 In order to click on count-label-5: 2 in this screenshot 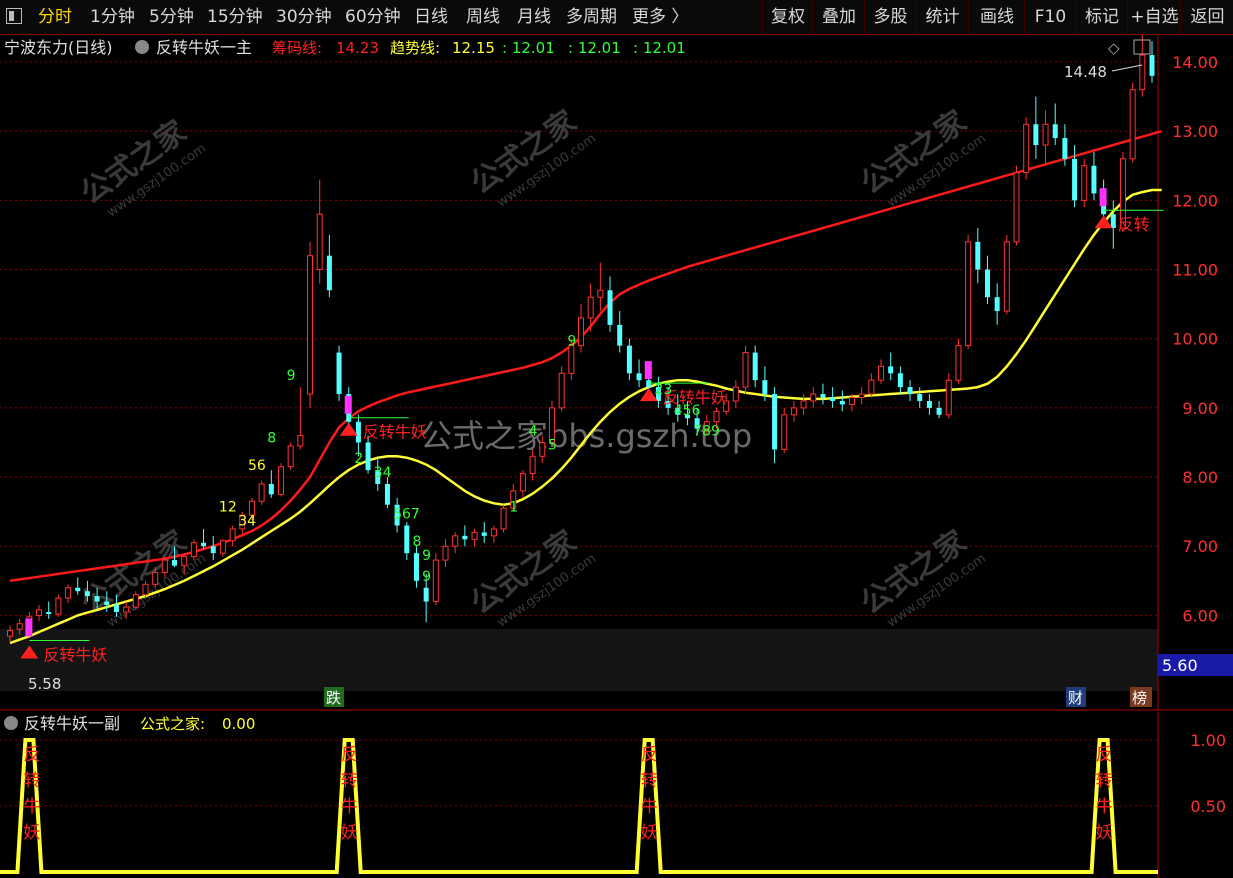, I will do `click(358, 459)`.